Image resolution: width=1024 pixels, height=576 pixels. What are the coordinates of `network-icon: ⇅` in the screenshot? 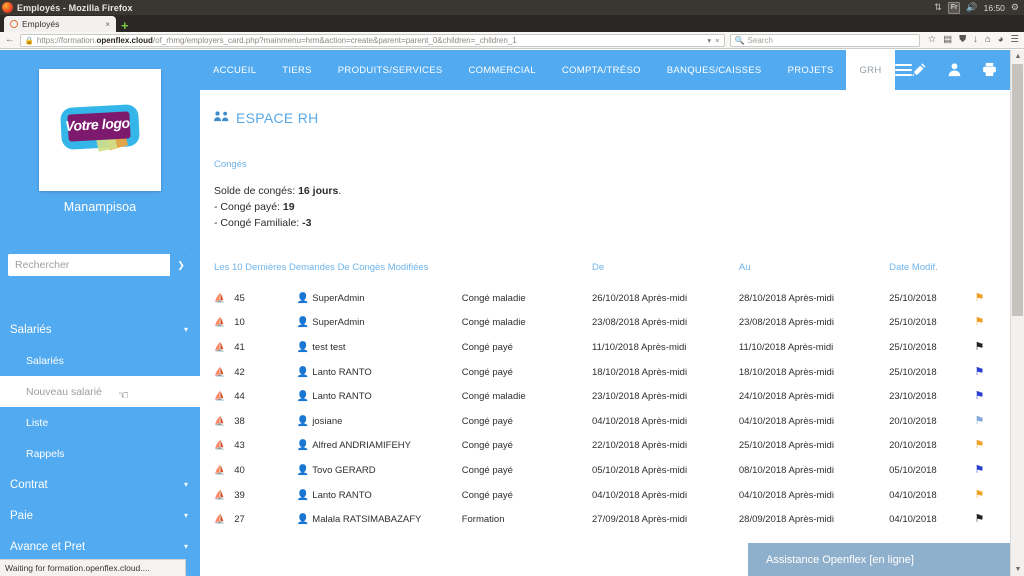 It's located at (938, 7).